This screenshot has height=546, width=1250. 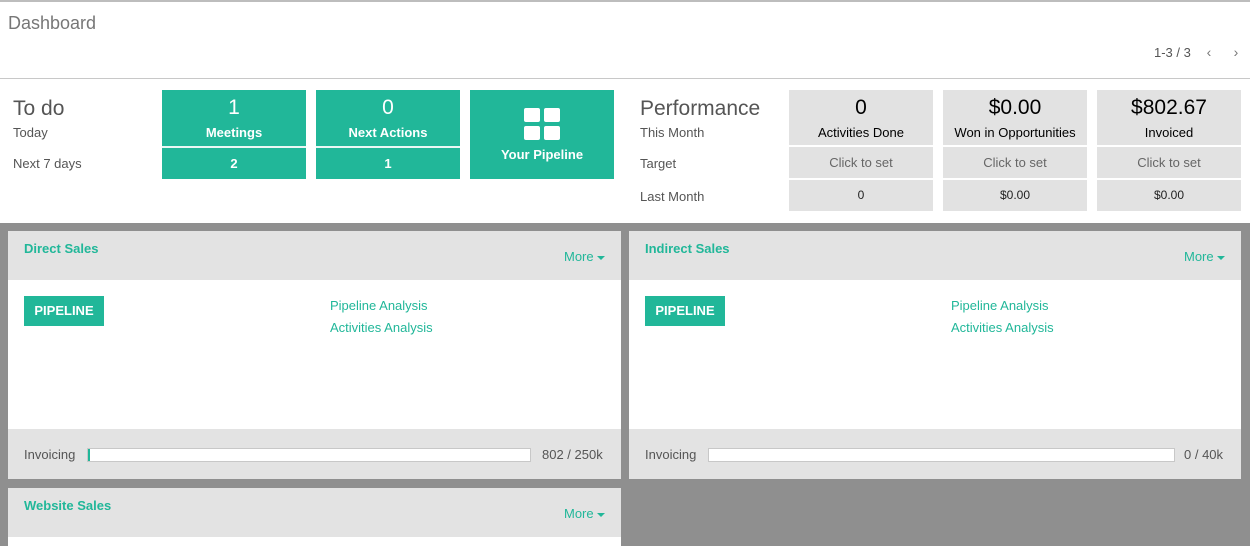 What do you see at coordinates (687, 248) in the screenshot?
I see `team-name: Indirect Sales` at bounding box center [687, 248].